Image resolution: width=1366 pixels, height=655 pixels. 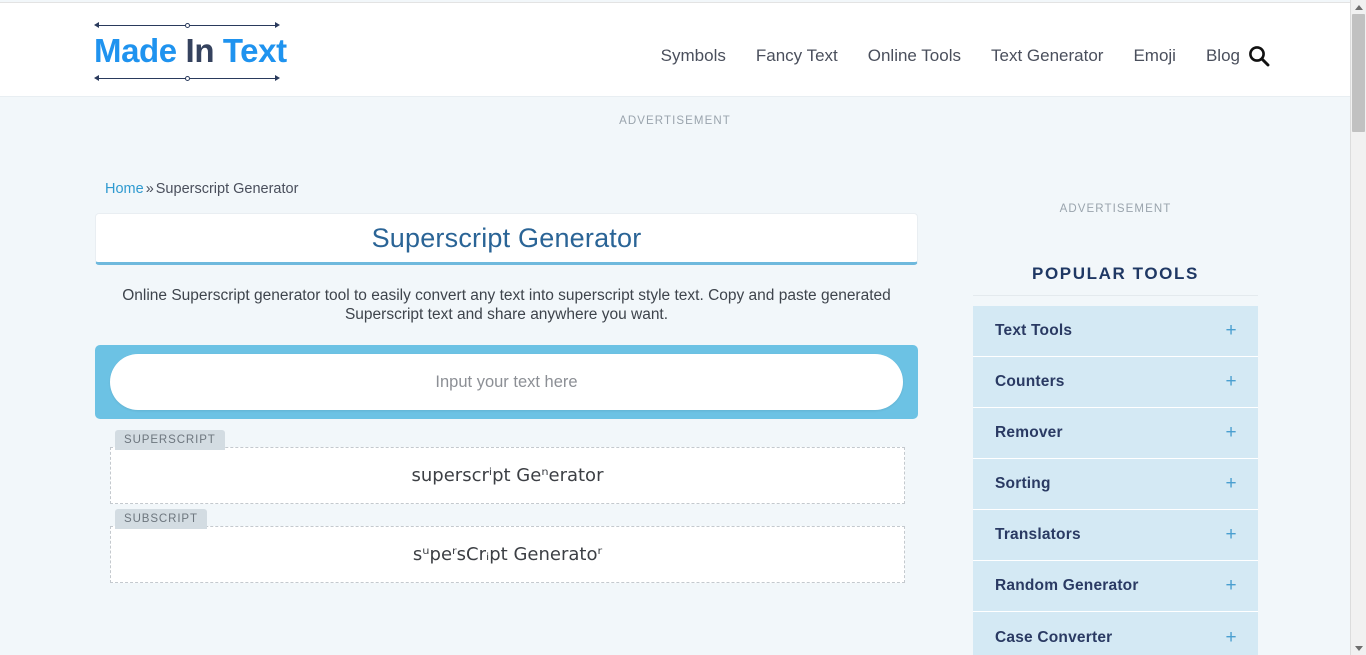 What do you see at coordinates (227, 189) in the screenshot?
I see `breadcrumb-current: Superscript Generator` at bounding box center [227, 189].